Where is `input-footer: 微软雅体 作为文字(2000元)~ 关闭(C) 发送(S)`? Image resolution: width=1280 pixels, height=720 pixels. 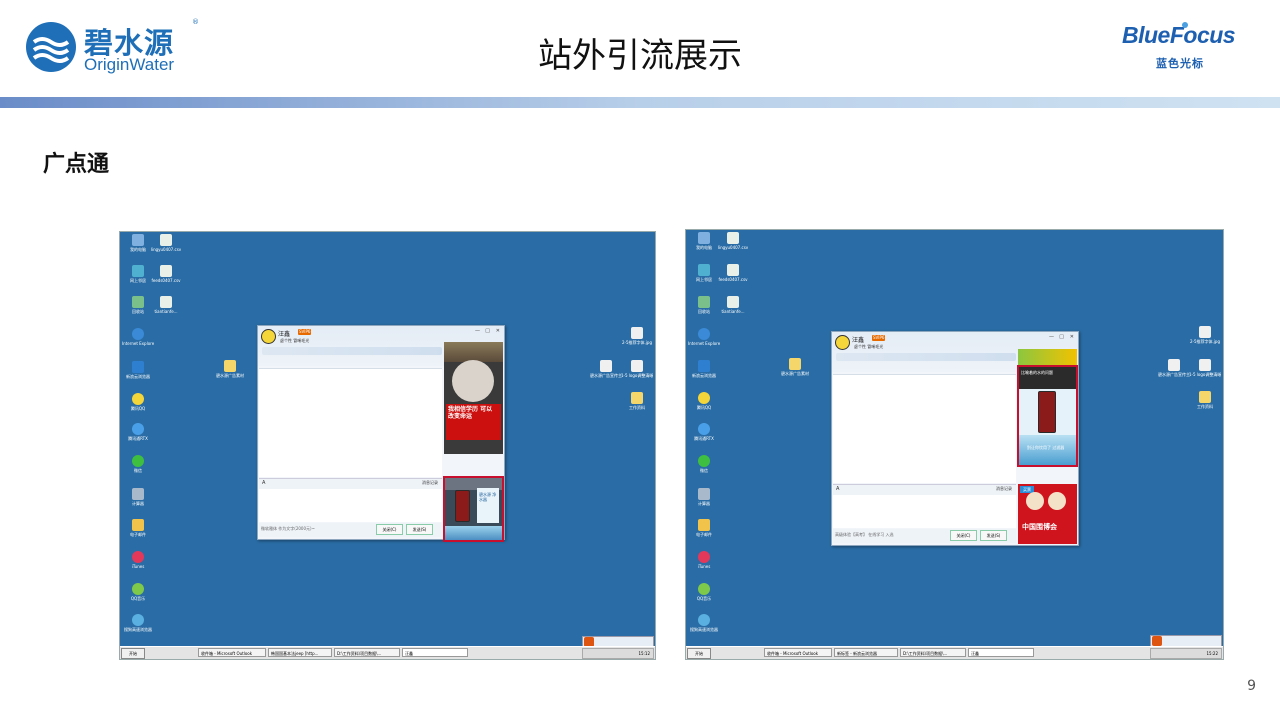
input-footer: 微软雅体 作为文字(2000元)~ 关闭(C) 发送(S) is located at coordinates (350, 530).